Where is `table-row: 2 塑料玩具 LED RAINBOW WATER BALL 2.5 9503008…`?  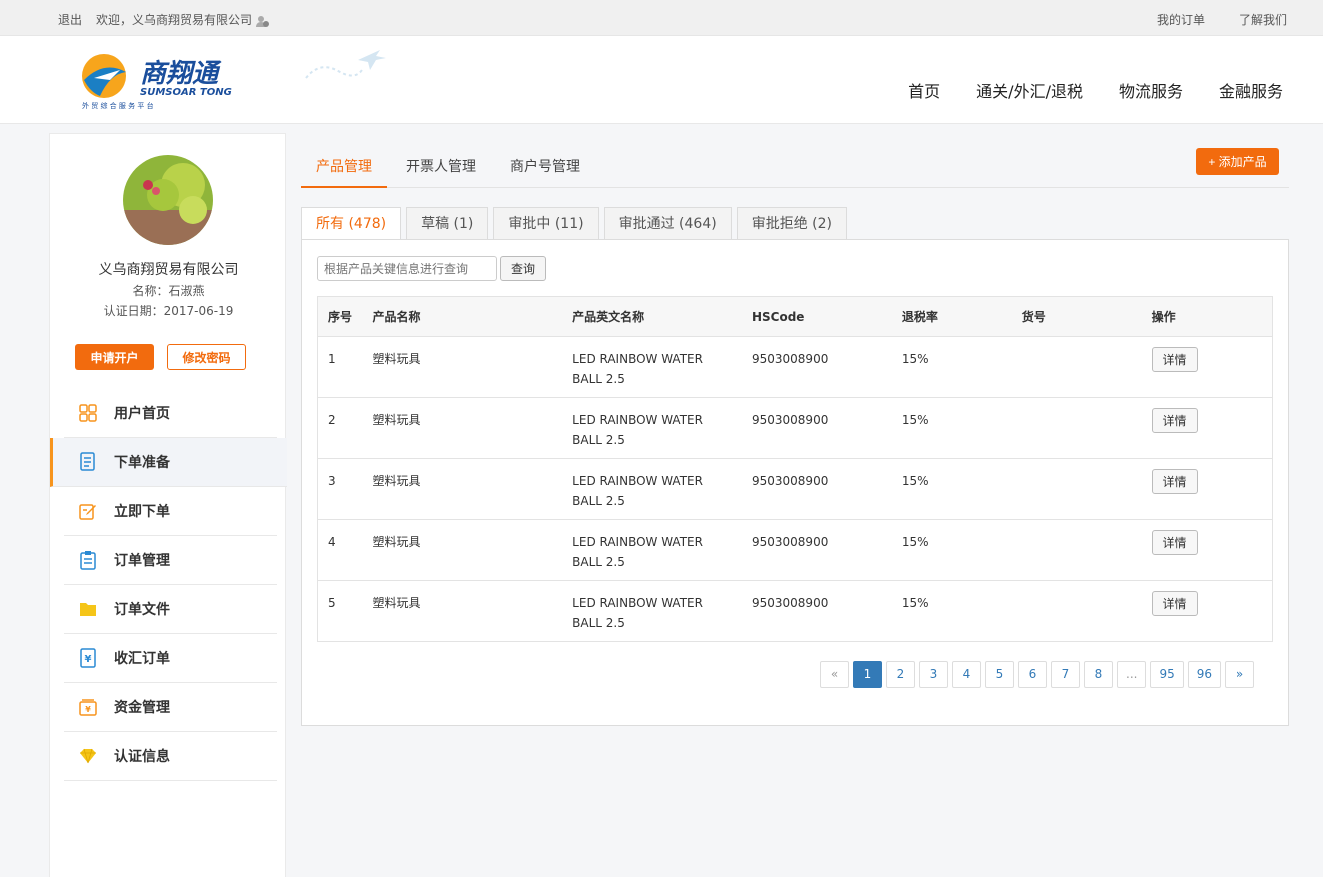
table-row: 2 塑料玩具 LED RAINBOW WATER BALL 2.5 9503008… is located at coordinates (795, 428).